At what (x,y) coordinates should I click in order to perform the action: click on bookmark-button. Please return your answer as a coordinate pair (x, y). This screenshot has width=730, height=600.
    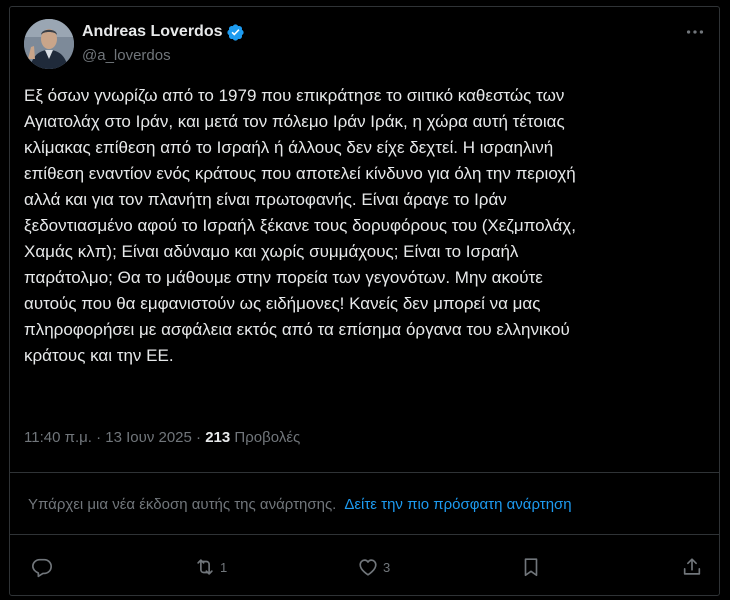
    Looking at the image, I should click on (531, 567).